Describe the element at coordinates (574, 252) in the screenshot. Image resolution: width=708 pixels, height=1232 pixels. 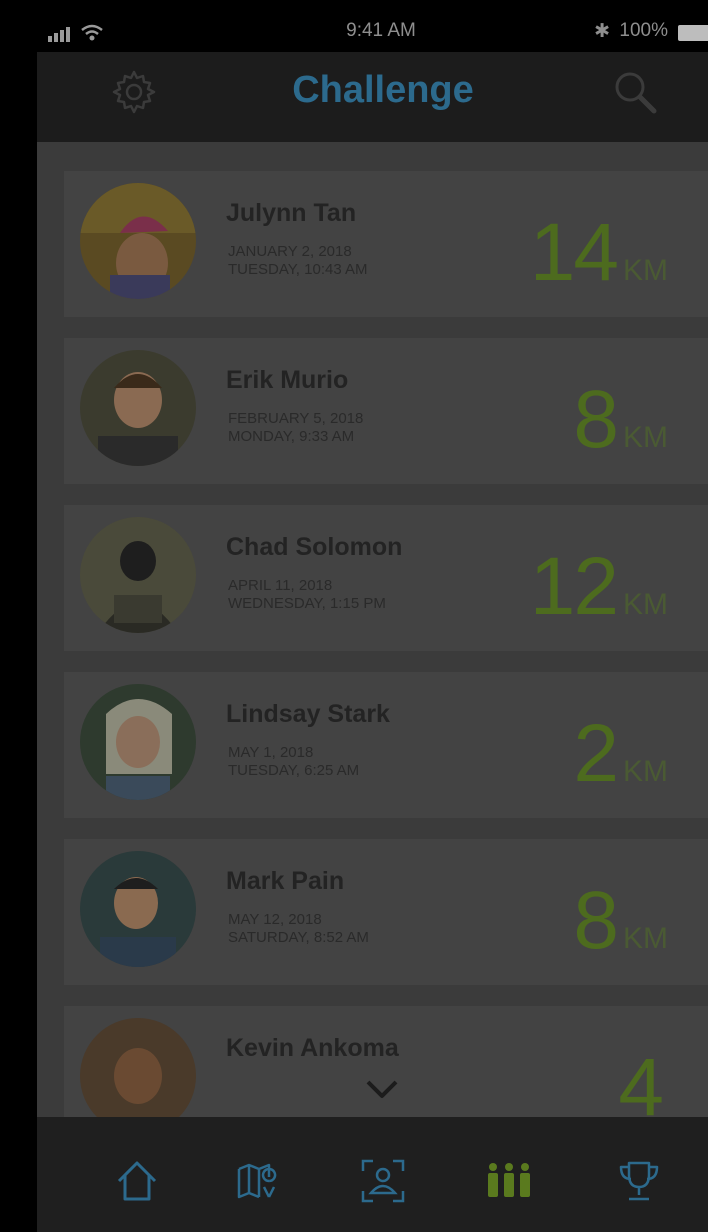
I see `distance-value: 14` at that location.